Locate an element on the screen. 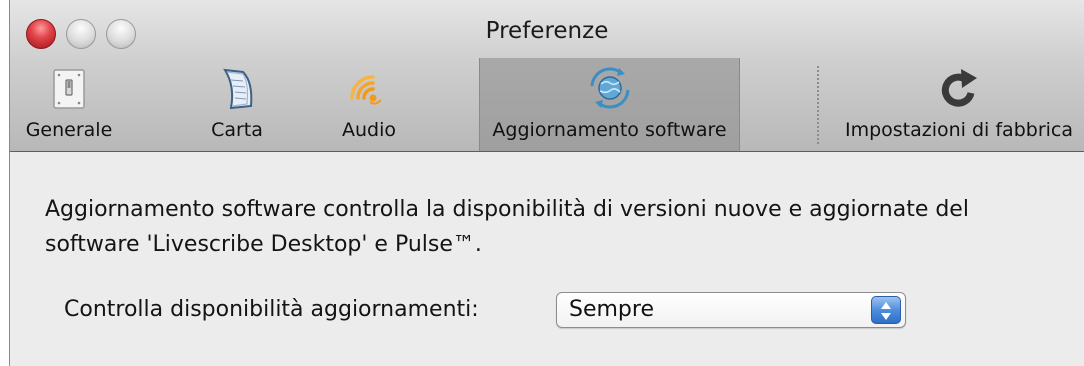 Image resolution: width=1084 pixels, height=366 pixels. tab-aggiornamento-software: Aggiornamento software is located at coordinates (609, 104).